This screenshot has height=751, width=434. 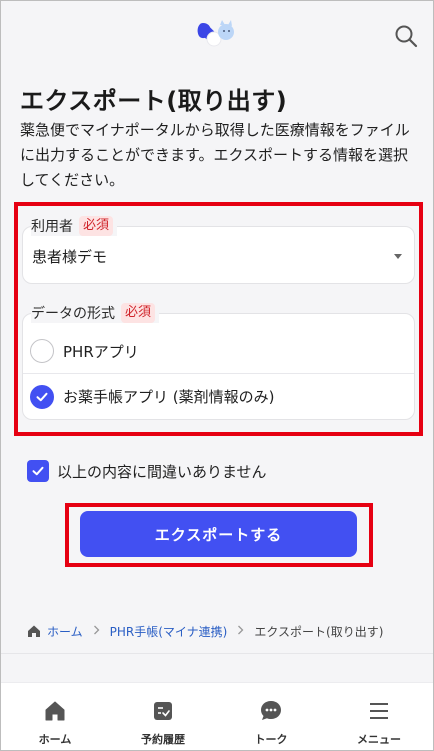 What do you see at coordinates (406, 36) in the screenshot?
I see `search-icon` at bounding box center [406, 36].